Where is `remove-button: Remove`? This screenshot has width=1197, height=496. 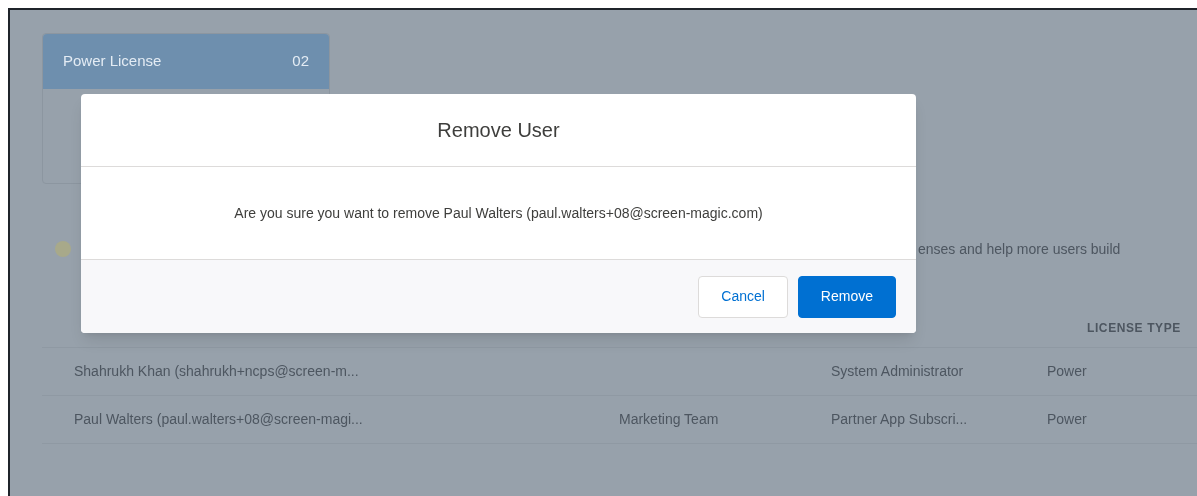 remove-button: Remove is located at coordinates (846, 296).